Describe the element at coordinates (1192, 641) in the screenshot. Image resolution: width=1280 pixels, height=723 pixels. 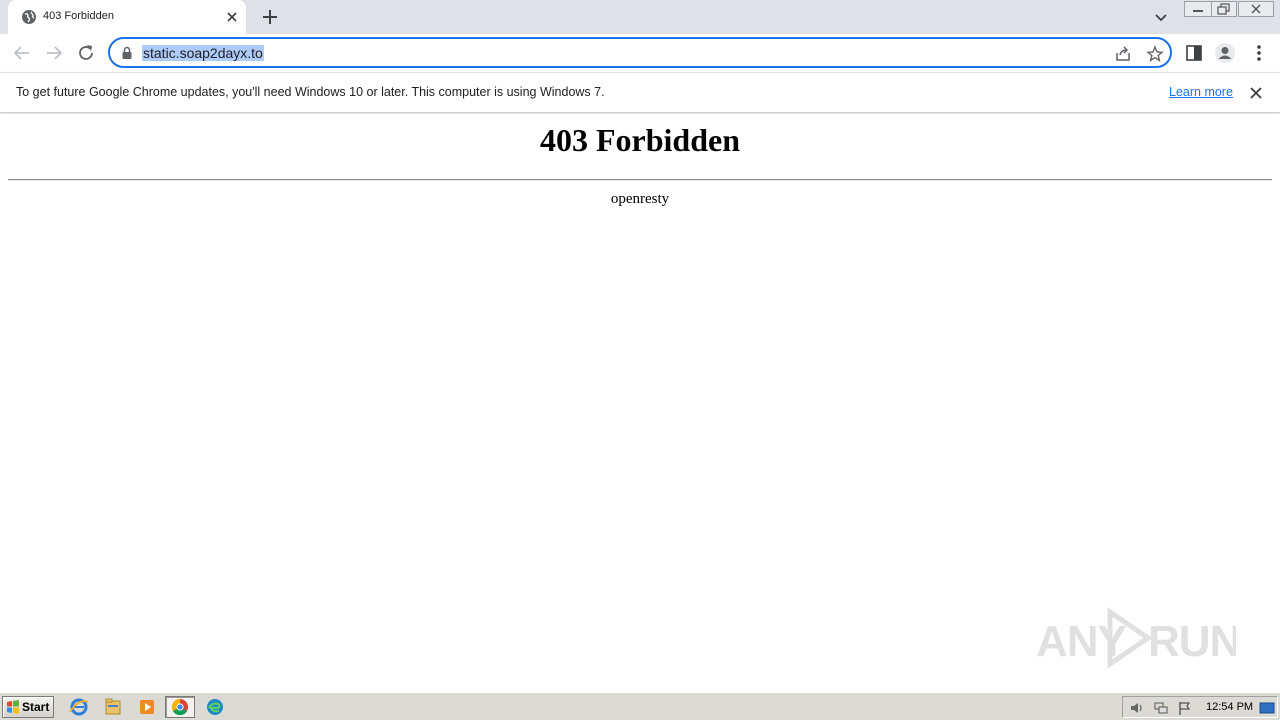
I see `watermark-text-right: RUN` at that location.